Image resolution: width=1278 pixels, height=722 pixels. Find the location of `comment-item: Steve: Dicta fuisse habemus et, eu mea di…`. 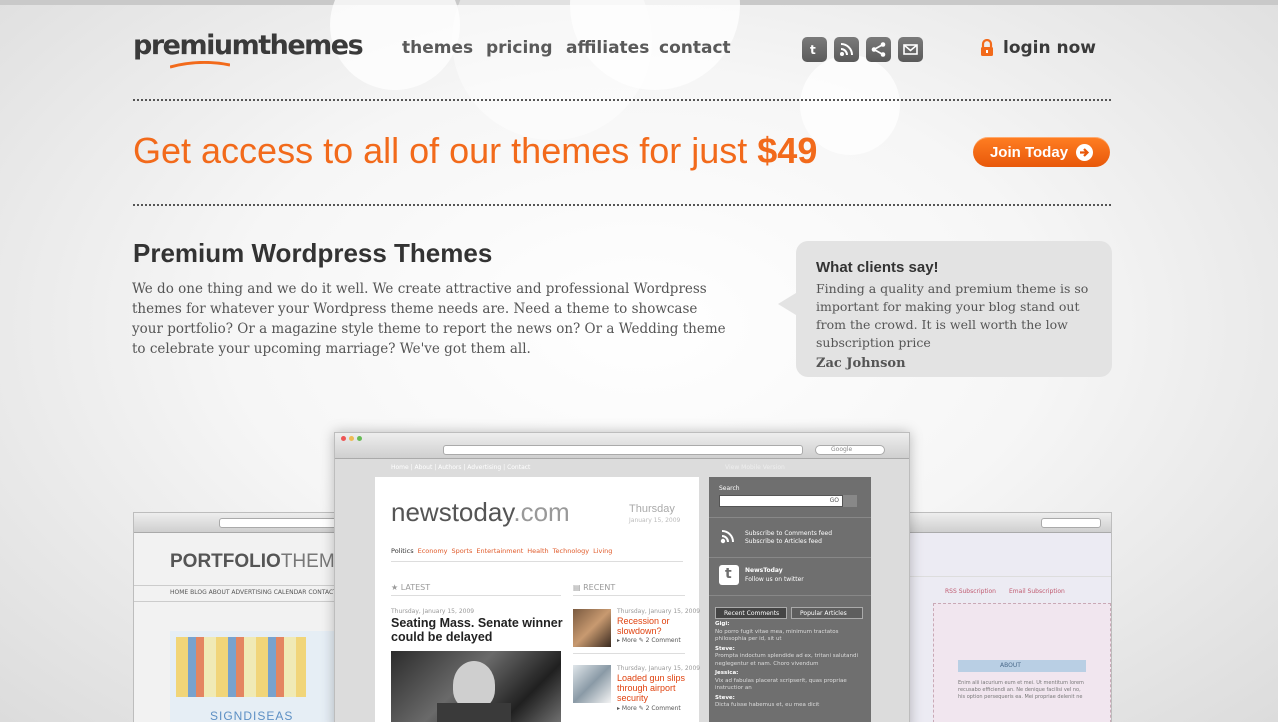

comment-item: Steve: Dicta fuisse habemus et, eu mea di… is located at coordinates (767, 701).